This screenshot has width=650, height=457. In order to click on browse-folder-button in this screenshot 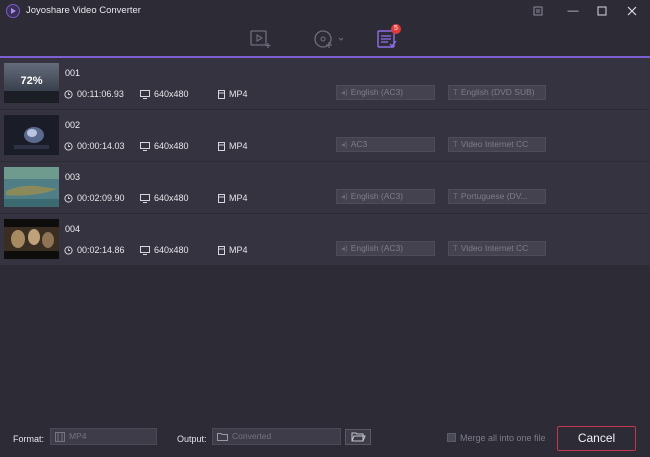, I will do `click(358, 437)`.